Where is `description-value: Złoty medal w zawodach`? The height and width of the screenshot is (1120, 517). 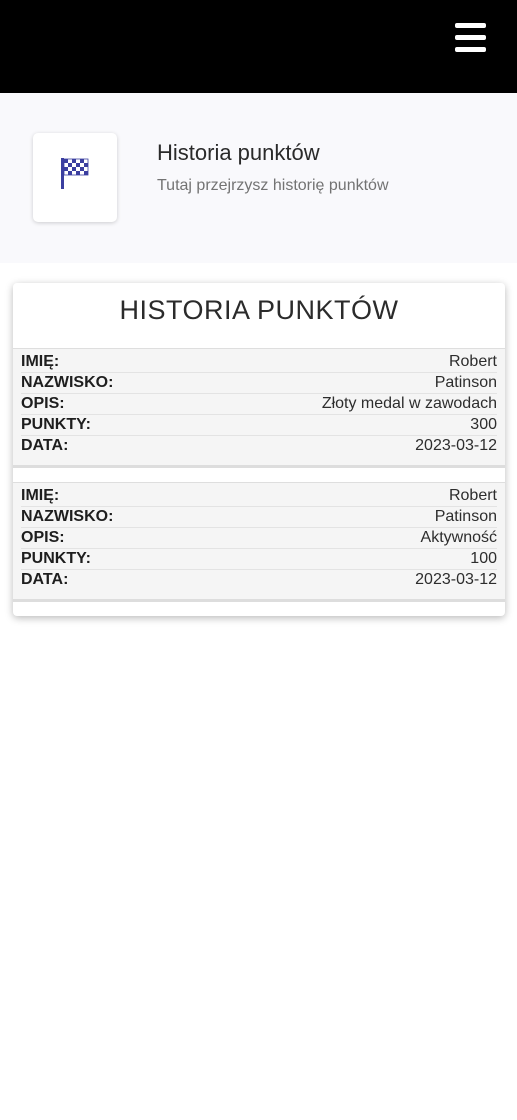
description-value: Złoty medal w zawodach is located at coordinates (409, 403).